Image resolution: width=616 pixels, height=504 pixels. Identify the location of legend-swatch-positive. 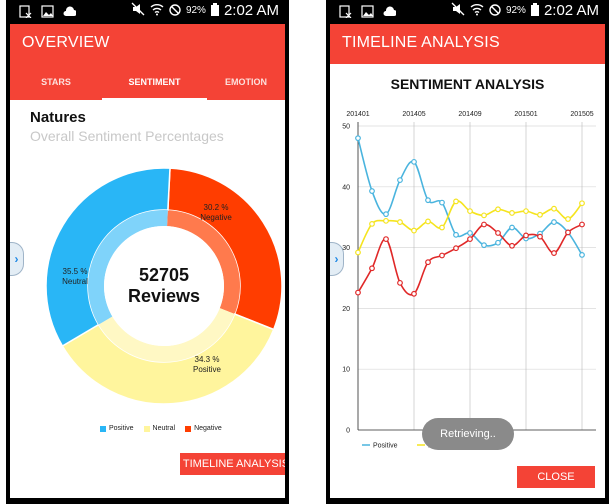
(103, 428).